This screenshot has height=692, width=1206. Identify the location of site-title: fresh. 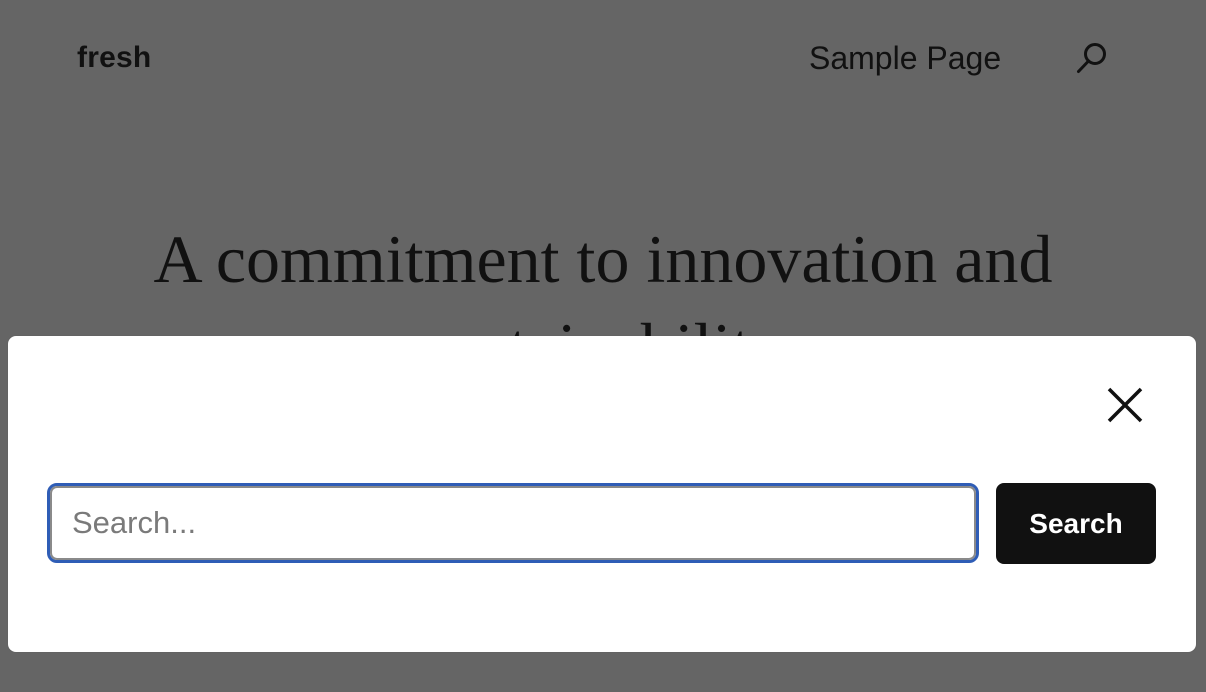
(114, 58).